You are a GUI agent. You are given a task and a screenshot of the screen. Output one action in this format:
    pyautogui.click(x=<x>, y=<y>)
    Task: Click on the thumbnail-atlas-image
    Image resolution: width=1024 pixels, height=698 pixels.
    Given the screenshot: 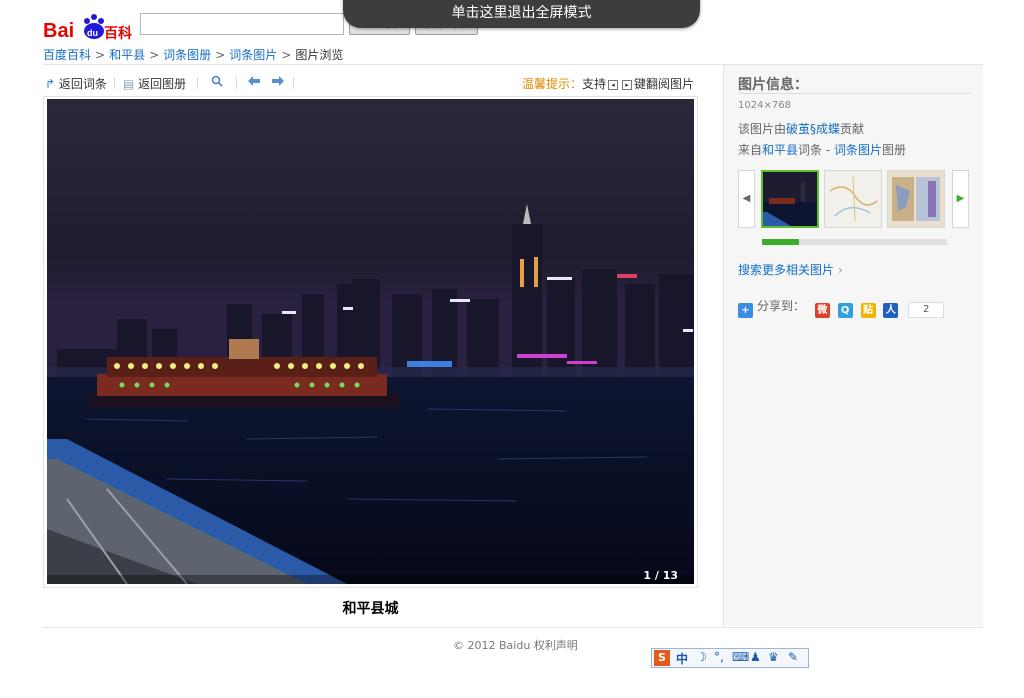 What is the action you would take?
    pyautogui.click(x=916, y=199)
    